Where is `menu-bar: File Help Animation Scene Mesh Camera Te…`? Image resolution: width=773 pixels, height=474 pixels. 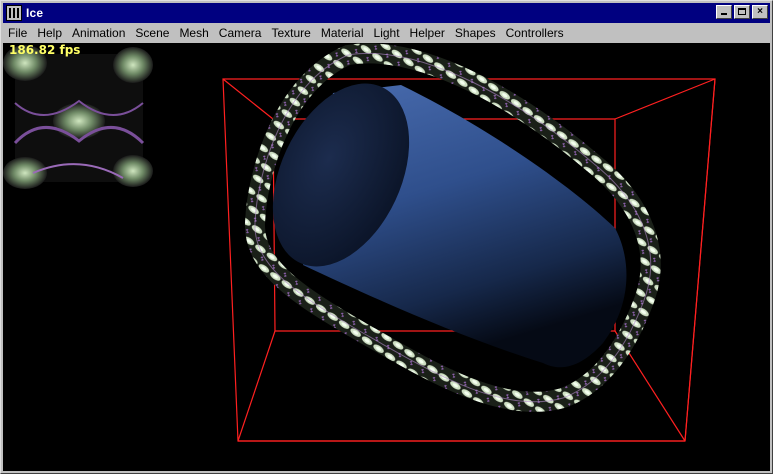
menu-bar: File Help Animation Scene Mesh Camera Te… is located at coordinates (386, 33).